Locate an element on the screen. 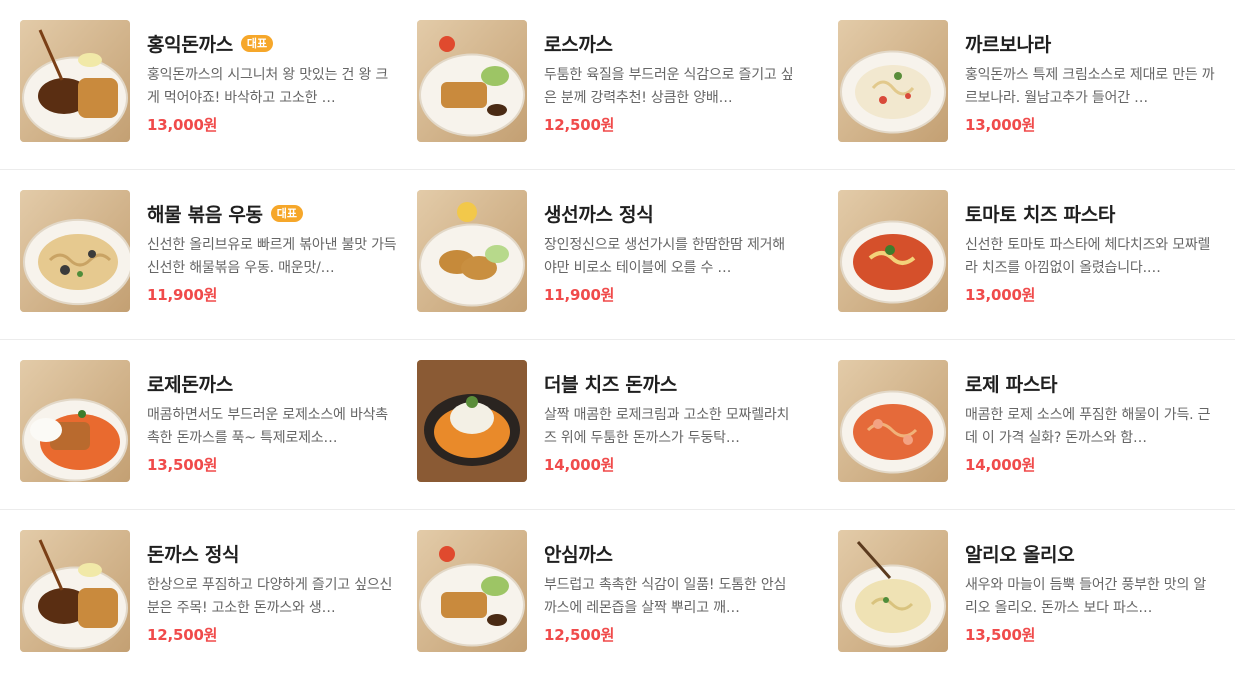 The width and height of the screenshot is (1235, 680). menu-item-name: 돈까스 정식 is located at coordinates (193, 554).